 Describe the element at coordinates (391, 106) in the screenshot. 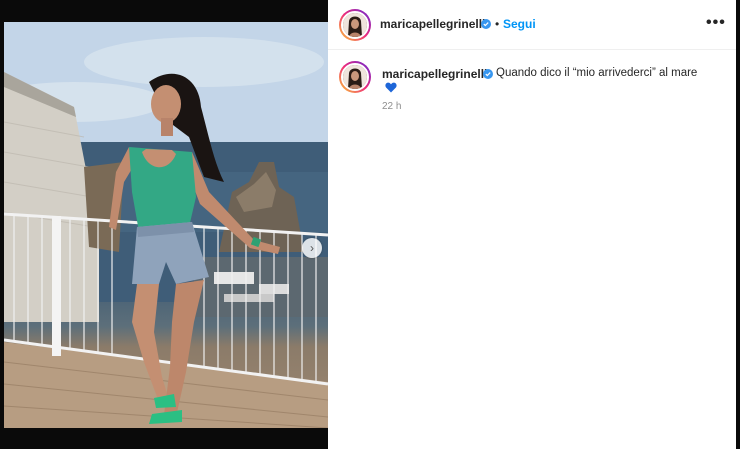

I see `post-timestamp: 22 h` at that location.